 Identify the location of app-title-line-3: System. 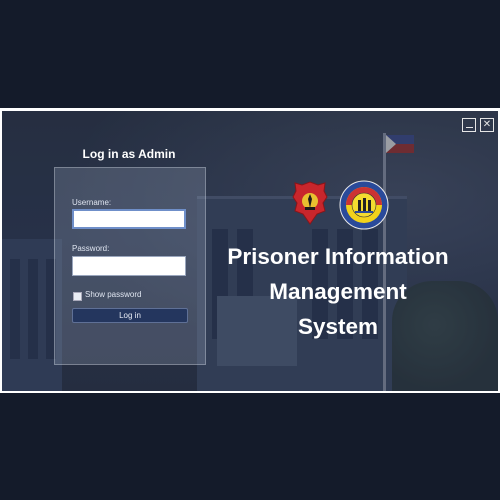
(338, 326).